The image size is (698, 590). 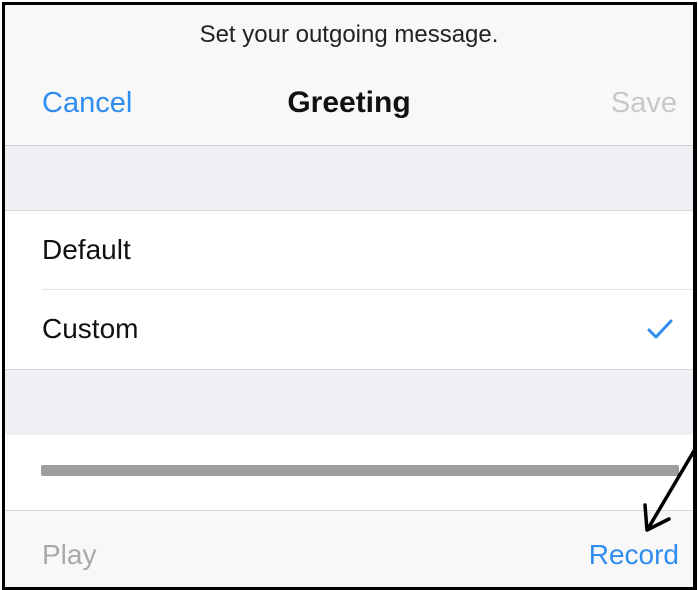 I want to click on save-button: Save, so click(x=644, y=103).